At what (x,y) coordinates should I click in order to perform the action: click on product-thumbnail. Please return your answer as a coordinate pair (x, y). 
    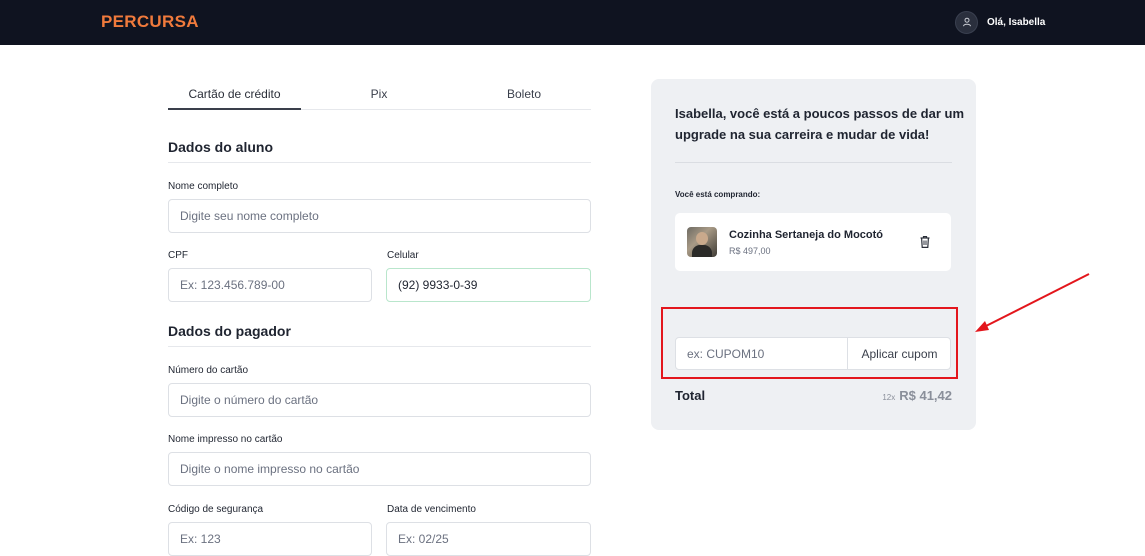
    Looking at the image, I should click on (702, 242).